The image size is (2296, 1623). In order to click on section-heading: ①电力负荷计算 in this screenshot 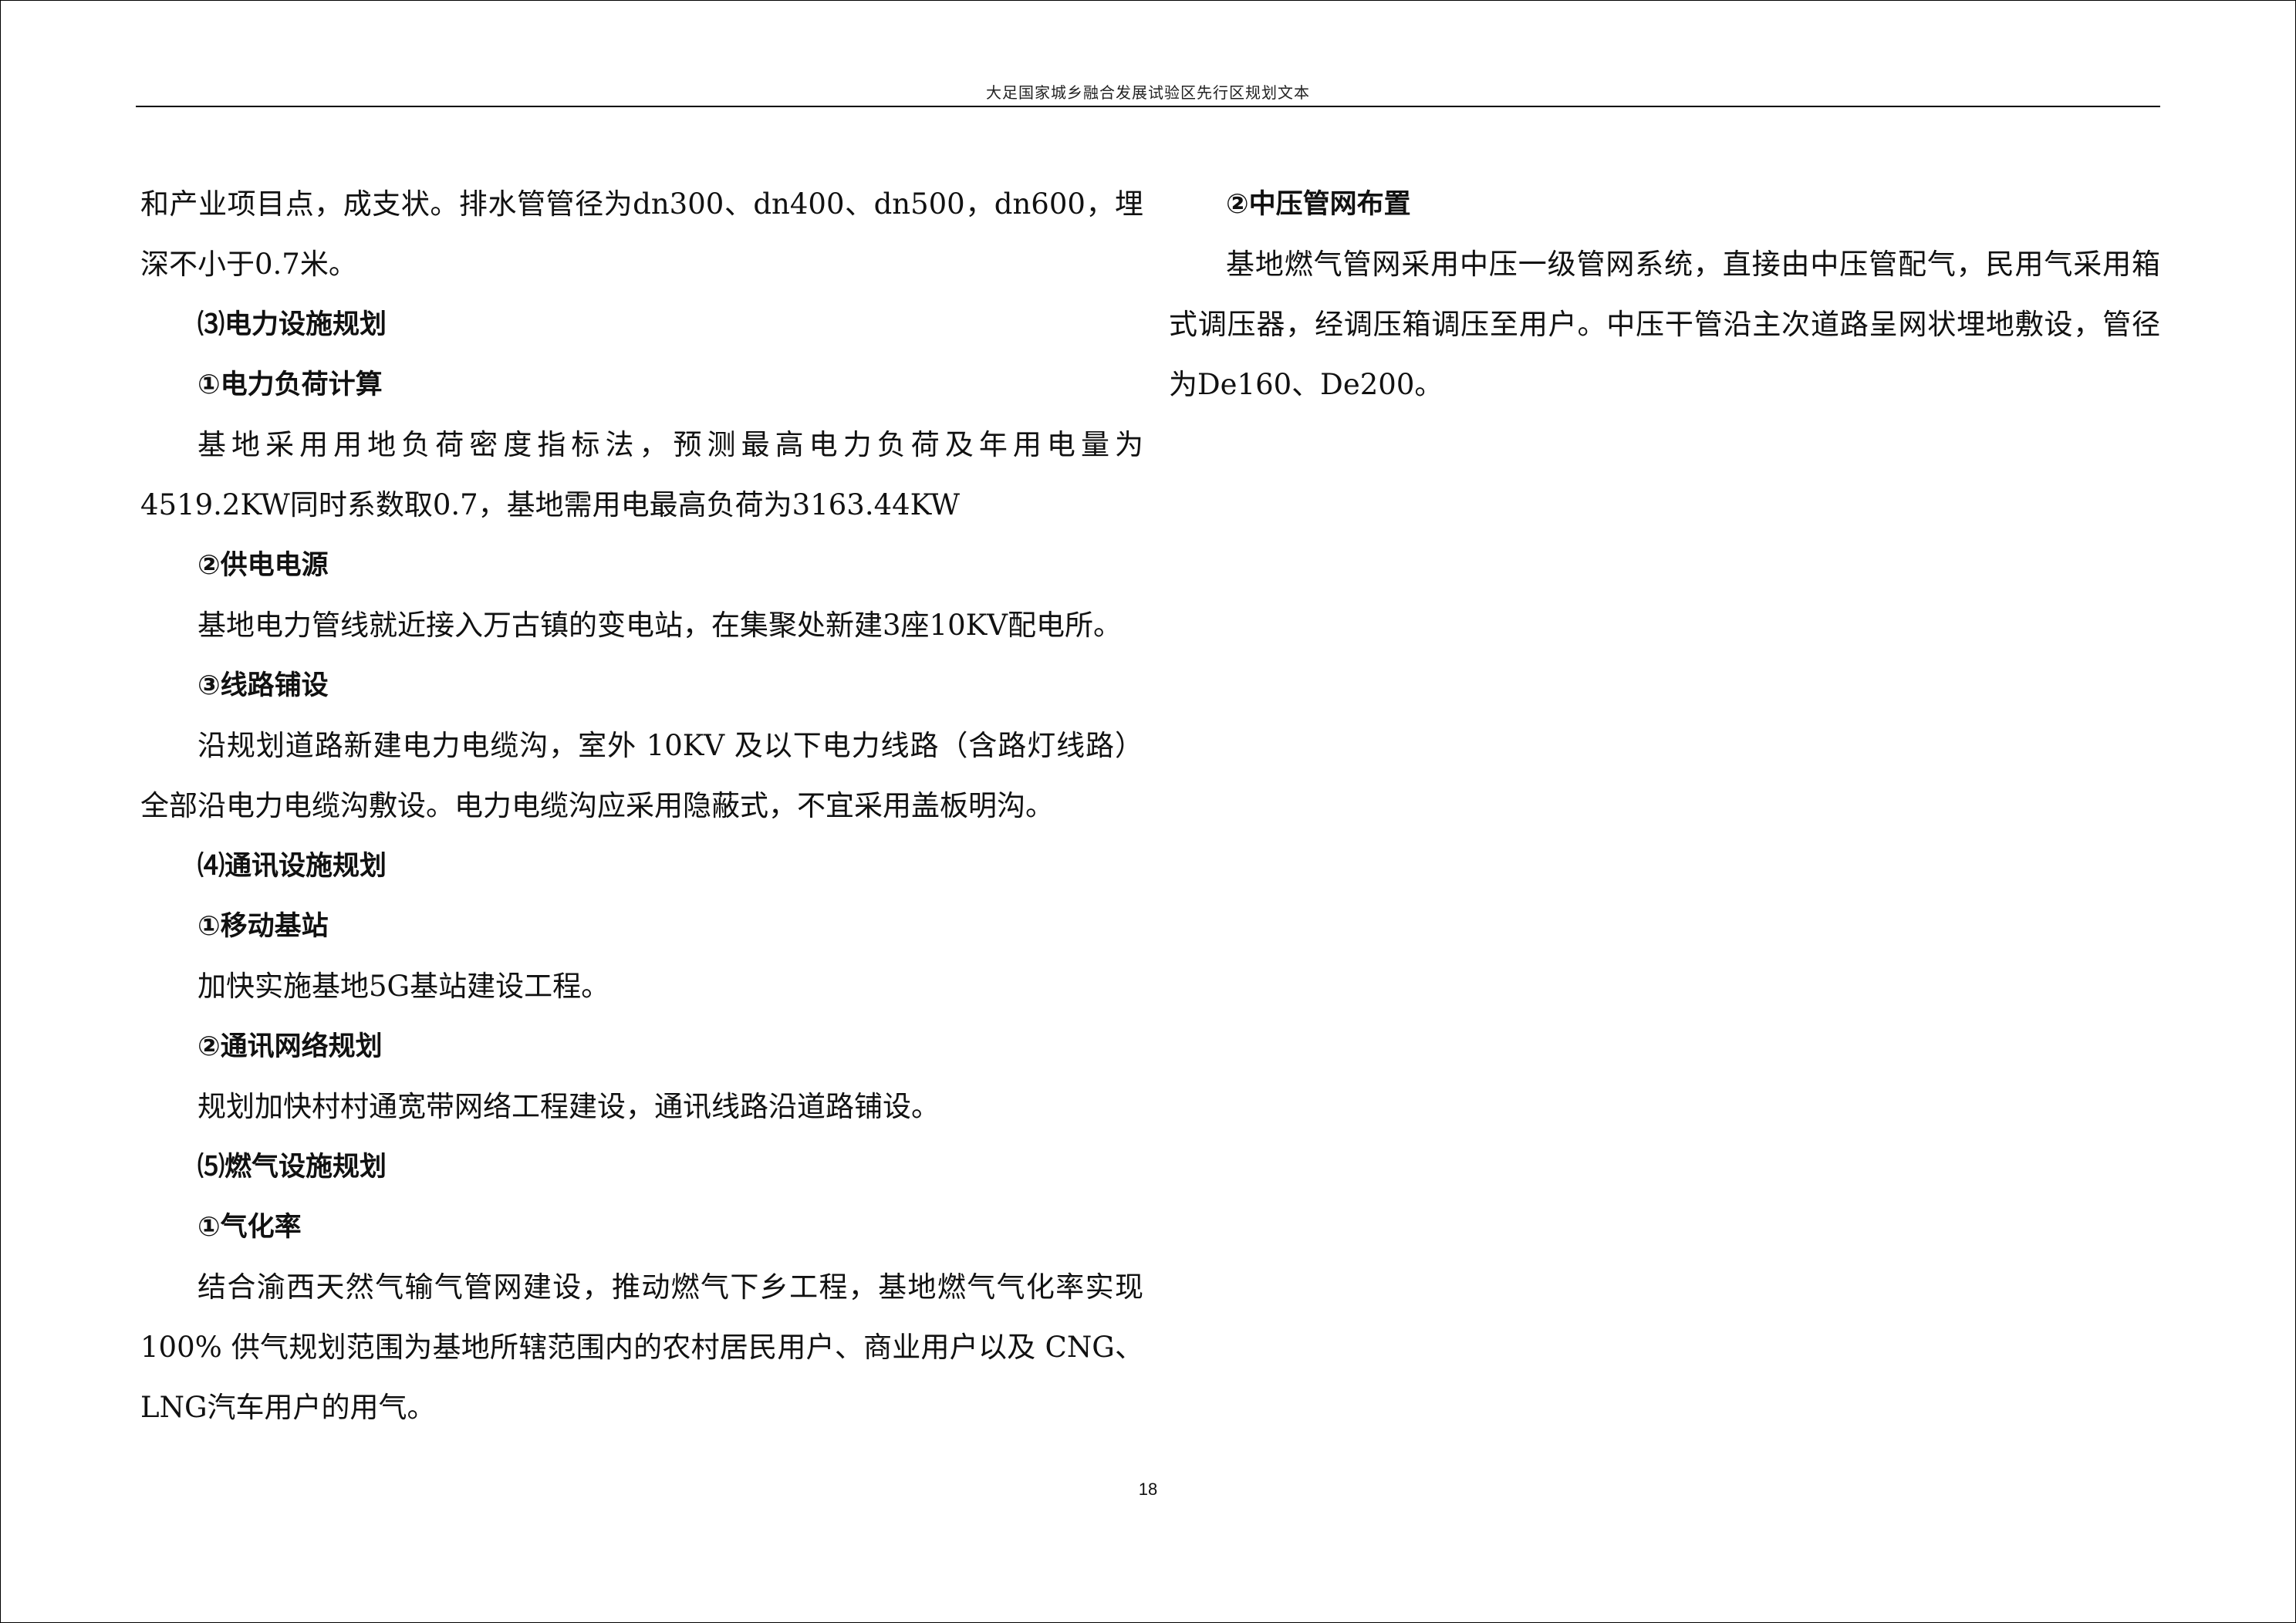, I will do `click(290, 384)`.